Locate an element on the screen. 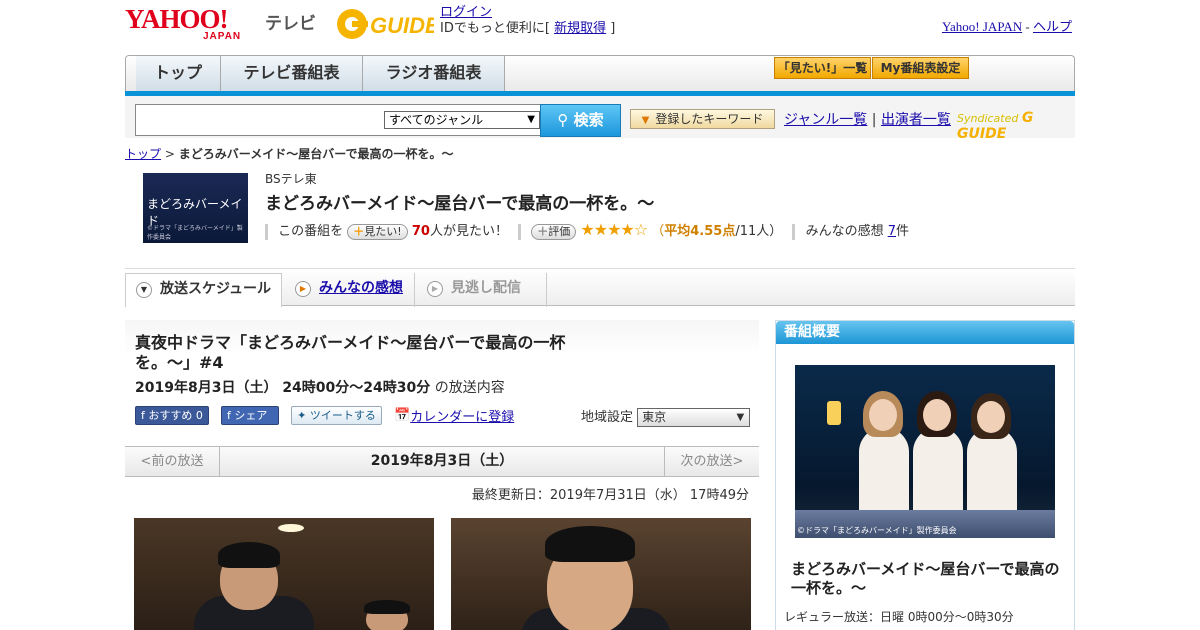 The width and height of the screenshot is (1200, 630). program-key-visual: ©ドラマ「まどろみバーメイド」製作委員会 is located at coordinates (925, 451).